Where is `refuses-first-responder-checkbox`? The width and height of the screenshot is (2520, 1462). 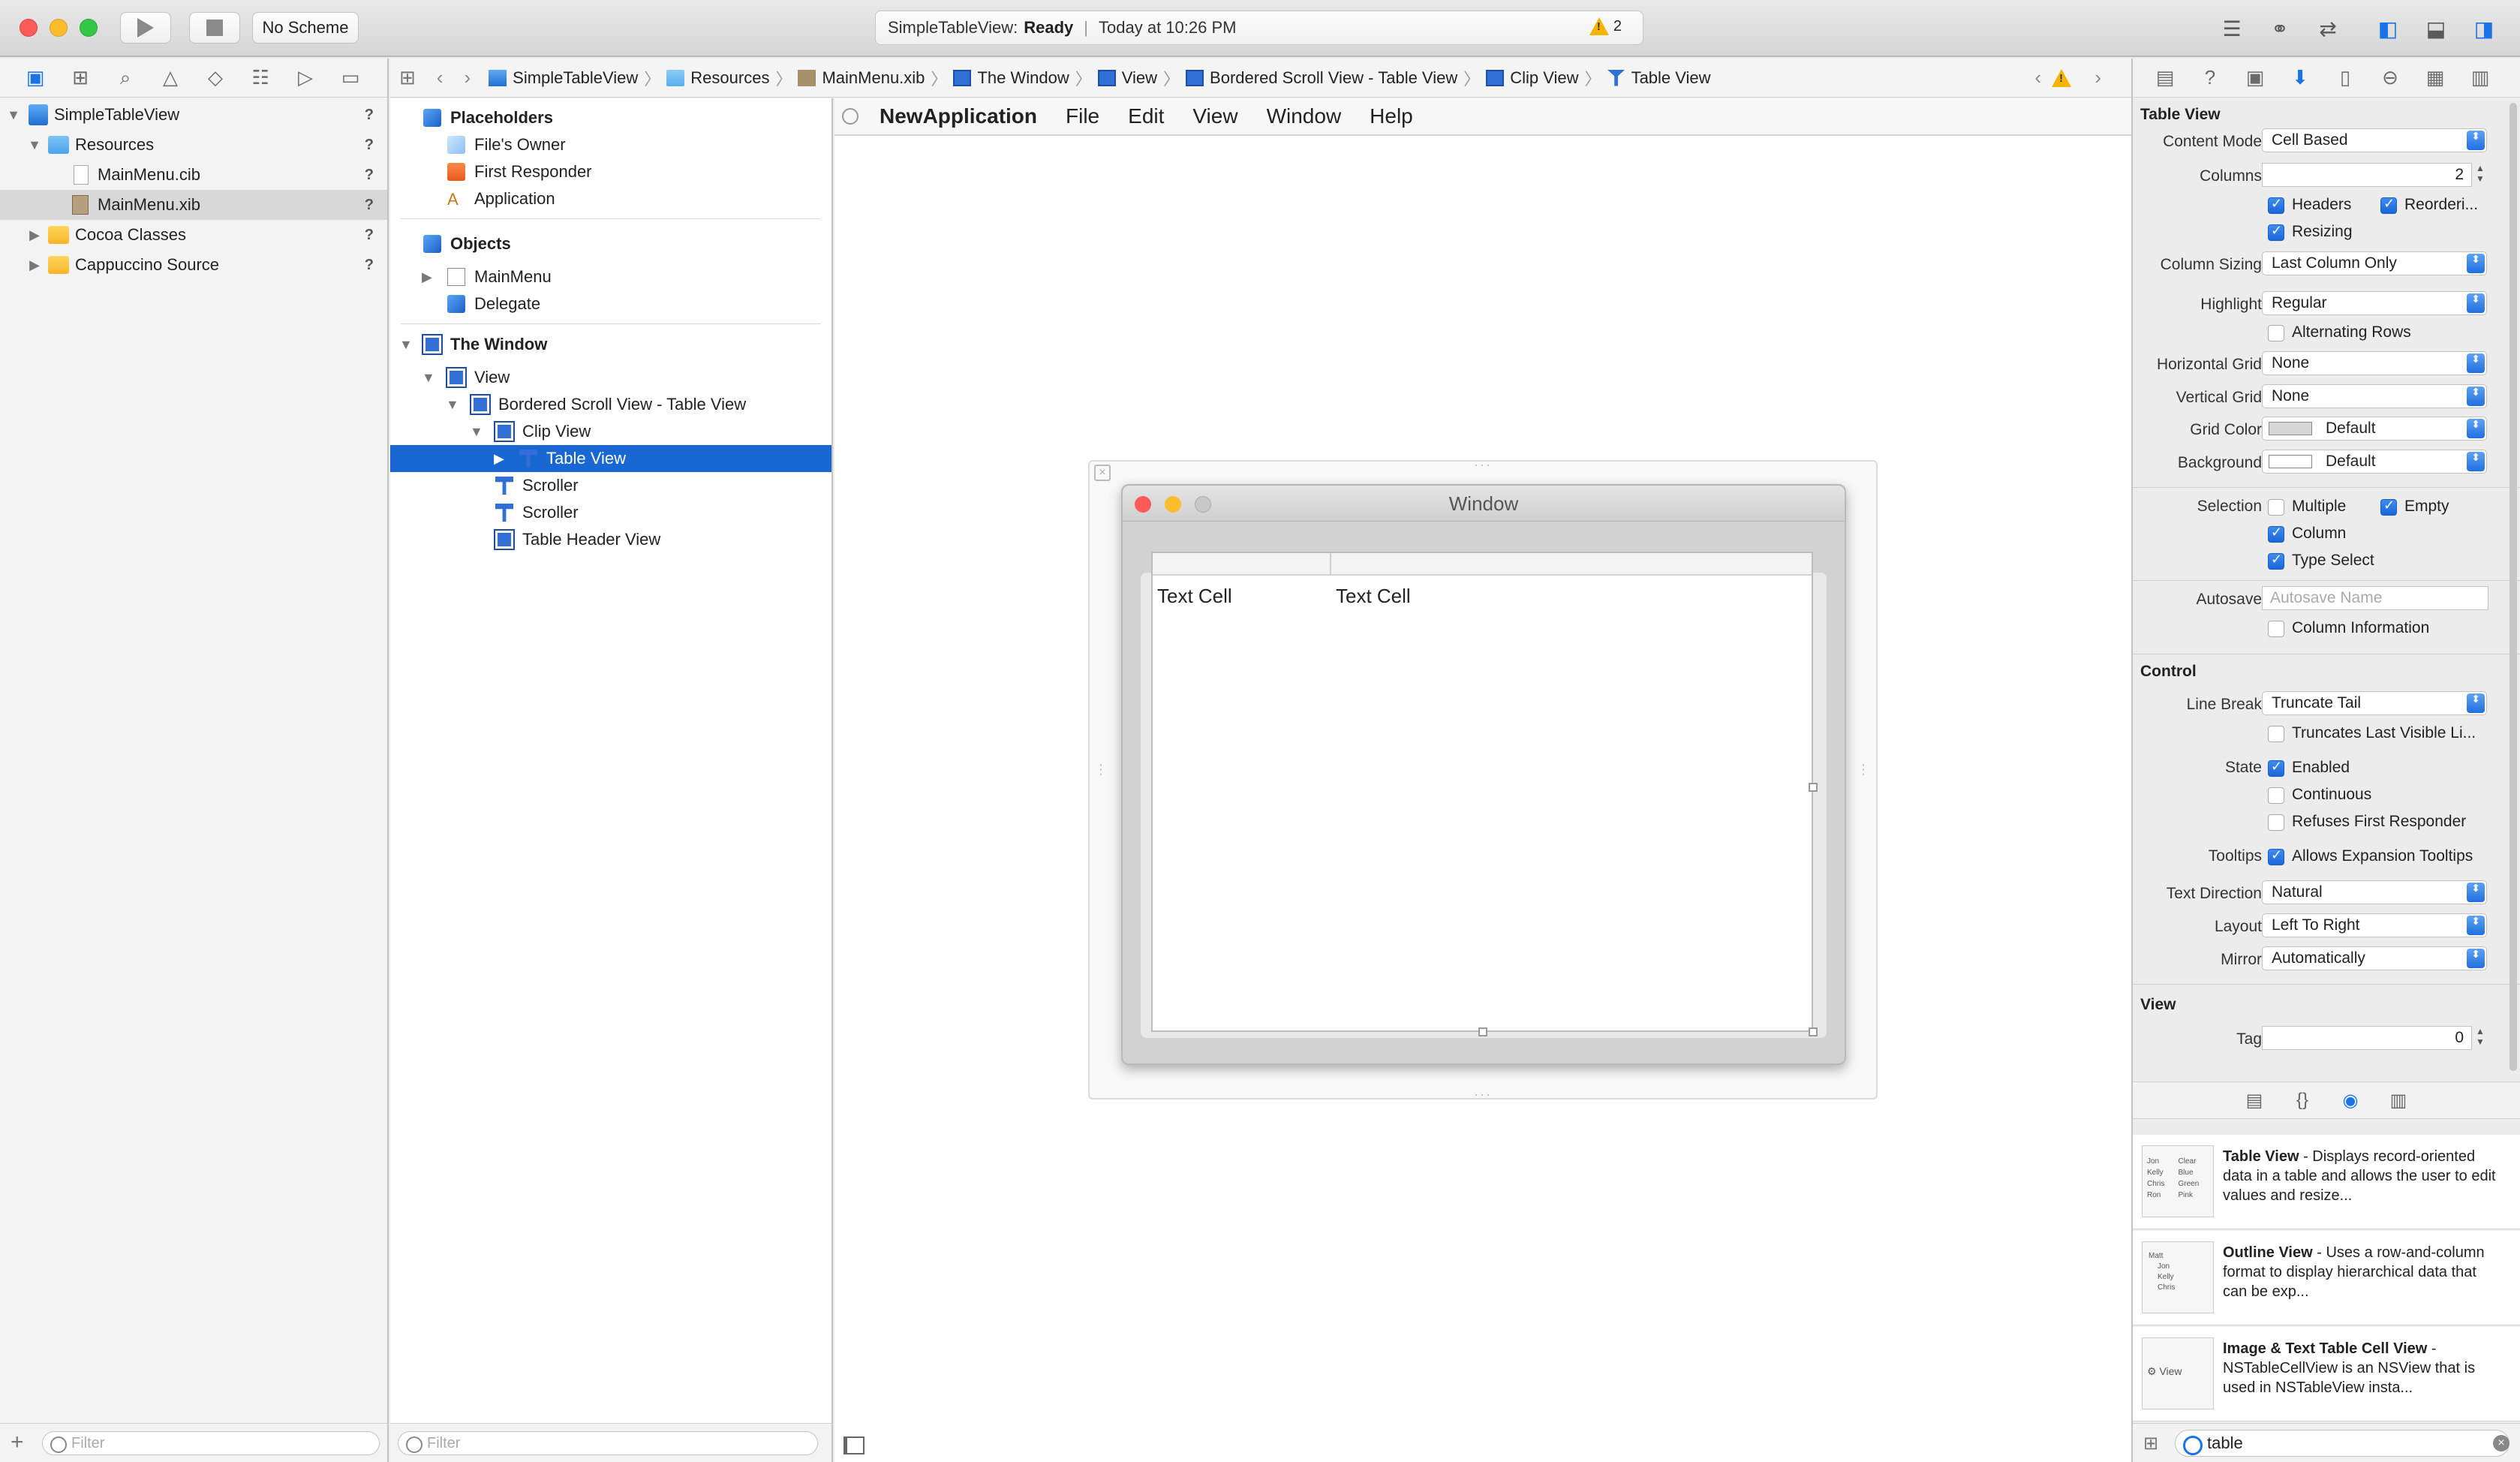 refuses-first-responder-checkbox is located at coordinates (2276, 822).